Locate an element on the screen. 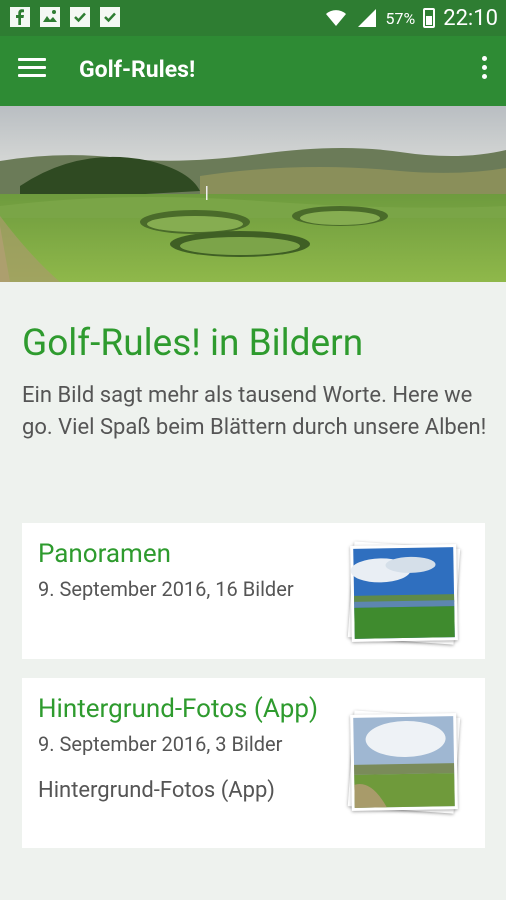 The image size is (506, 900). briefcase-check-icon is located at coordinates (110, 17).